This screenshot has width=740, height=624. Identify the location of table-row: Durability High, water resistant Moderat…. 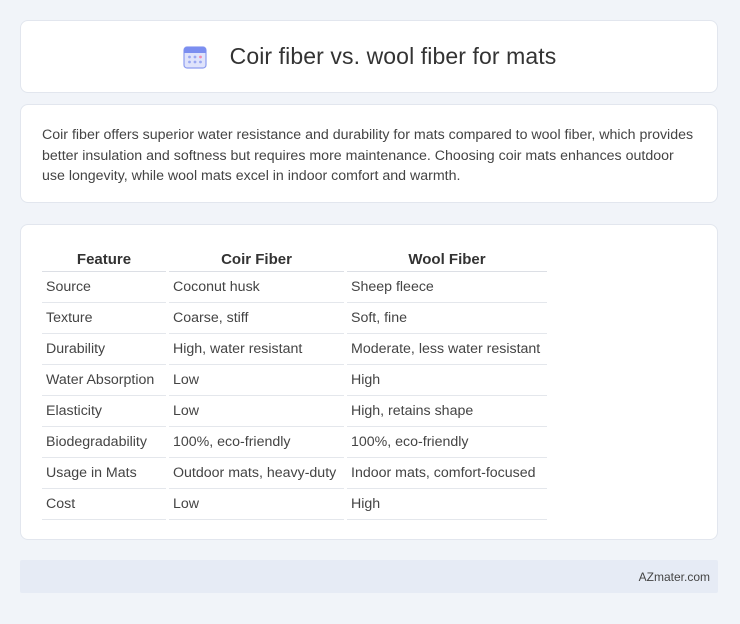
(294, 349).